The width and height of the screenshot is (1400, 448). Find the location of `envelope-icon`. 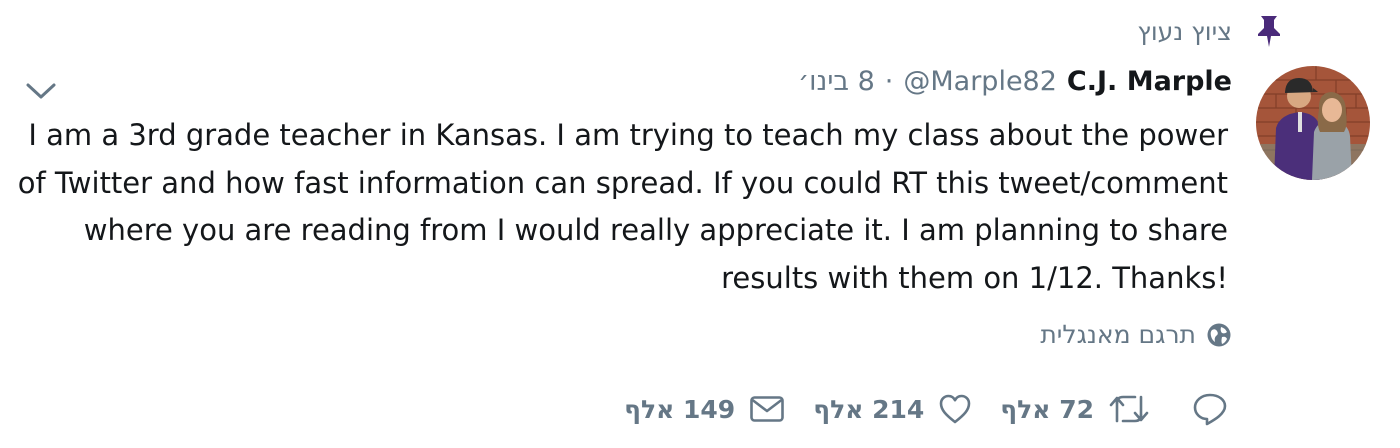

envelope-icon is located at coordinates (767, 409).